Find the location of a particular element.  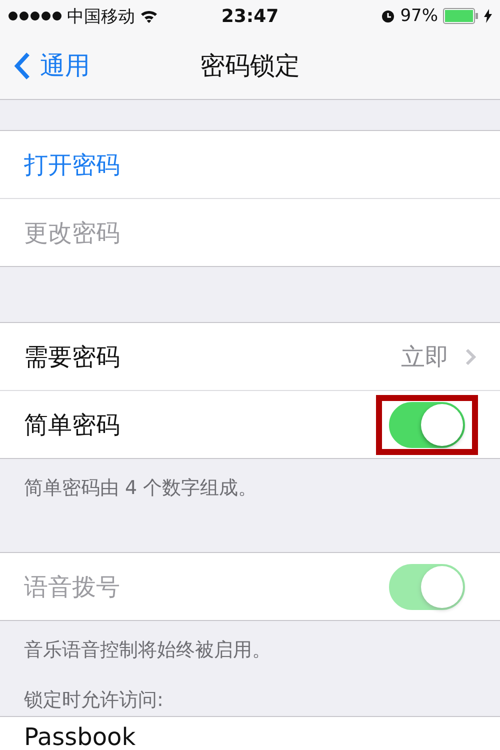

section-footer: 音乐语音控制将始终被启用。 is located at coordinates (250, 642).